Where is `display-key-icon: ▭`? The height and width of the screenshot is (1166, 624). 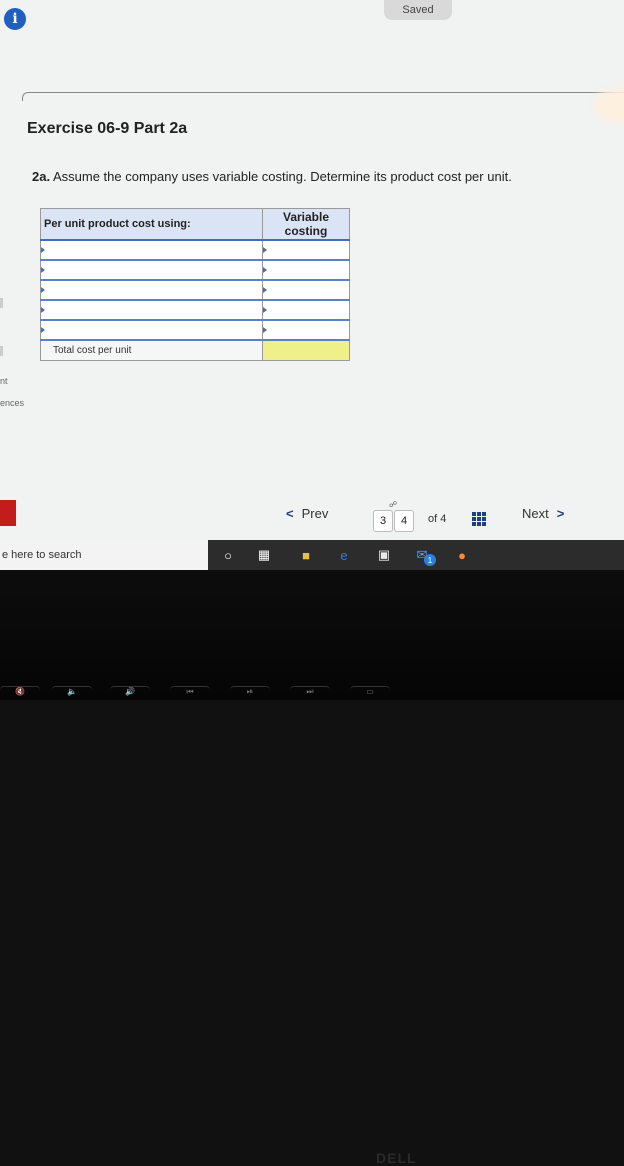
display-key-icon: ▭ is located at coordinates (370, 693).